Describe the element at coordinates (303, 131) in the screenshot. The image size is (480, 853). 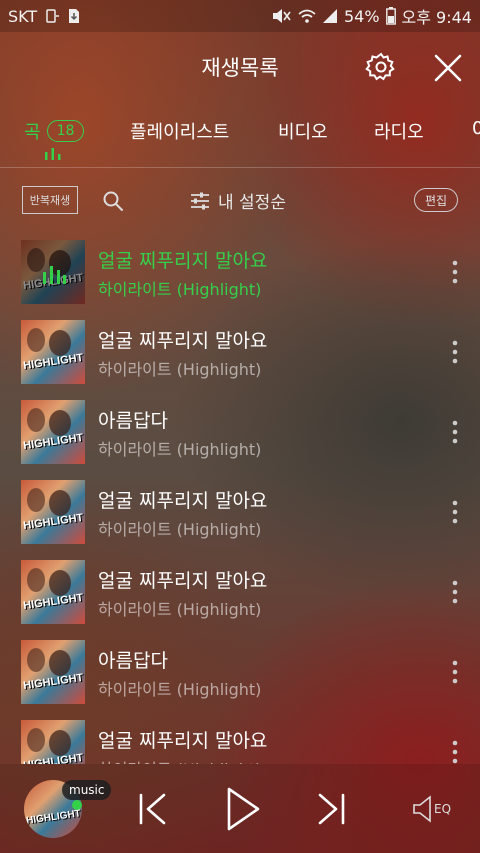
I see `tab-video: 비디오` at that location.